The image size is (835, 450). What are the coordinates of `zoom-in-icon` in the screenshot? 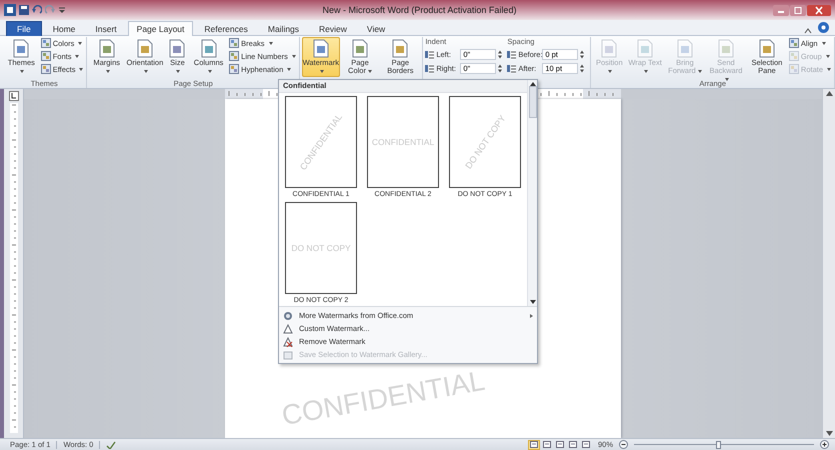 It's located at (824, 444).